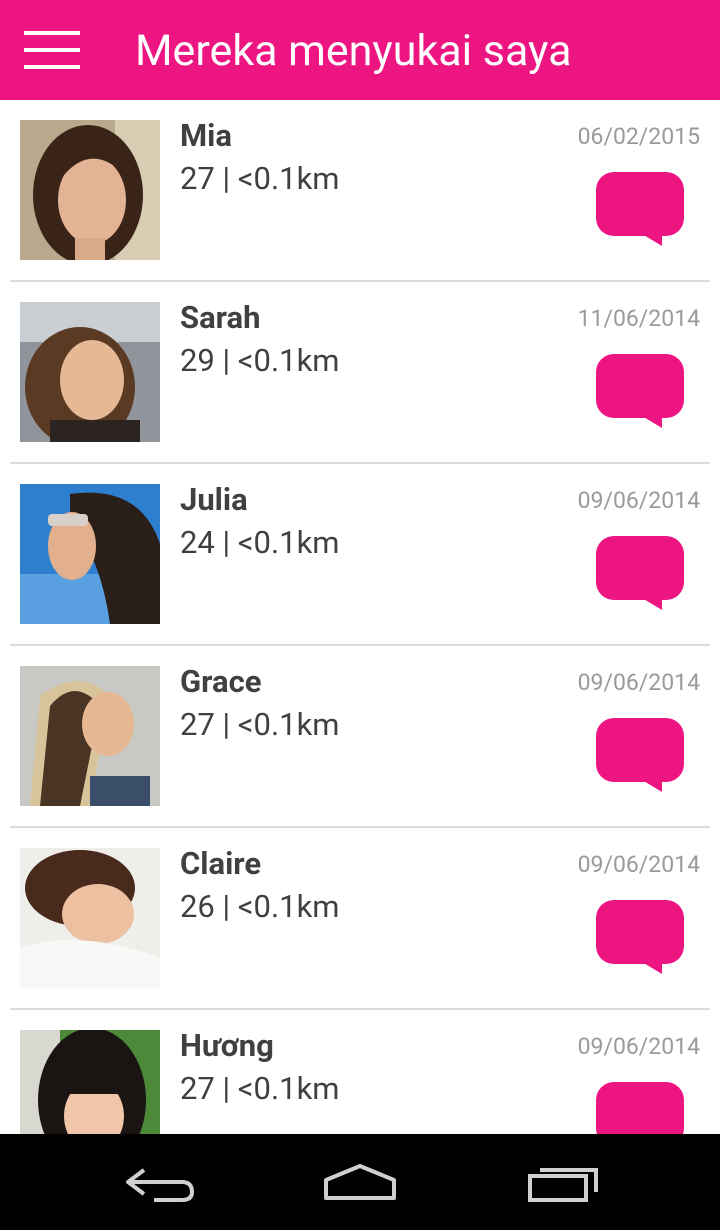  Describe the element at coordinates (638, 318) in the screenshot. I see `like-date: 11/06/2014` at that location.